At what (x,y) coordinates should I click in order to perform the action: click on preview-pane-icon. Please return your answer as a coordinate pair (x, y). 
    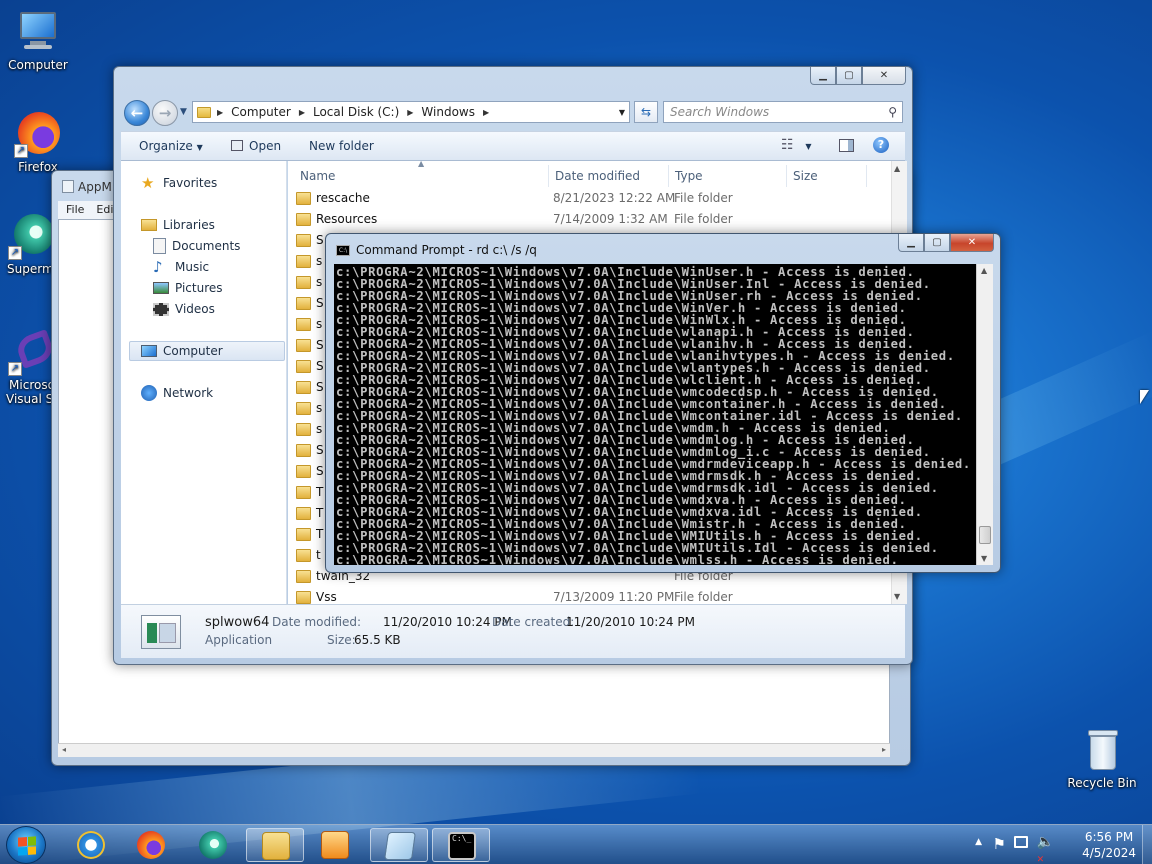
    Looking at the image, I should click on (846, 146).